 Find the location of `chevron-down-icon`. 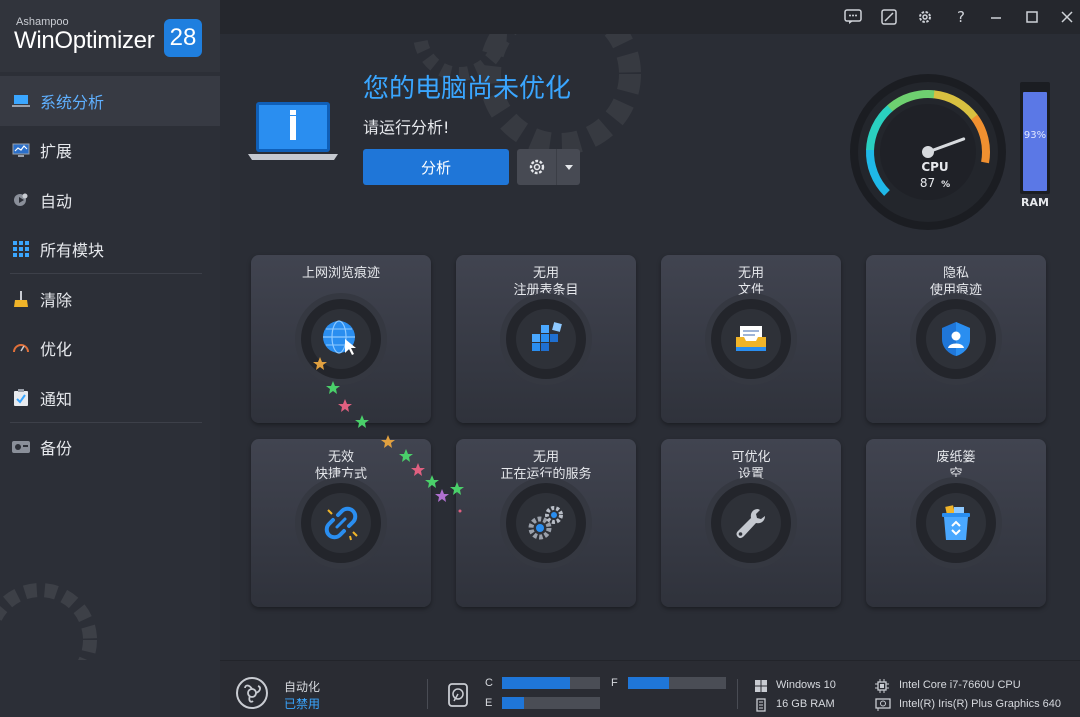

chevron-down-icon is located at coordinates (568, 167).